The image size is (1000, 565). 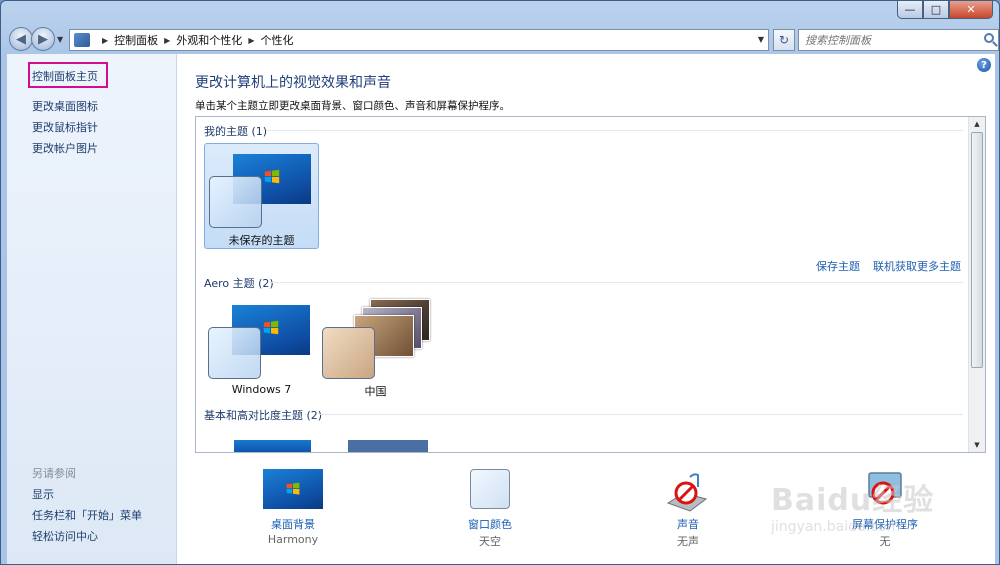 What do you see at coordinates (971, 10) in the screenshot?
I see `close-button: ✕` at bounding box center [971, 10].